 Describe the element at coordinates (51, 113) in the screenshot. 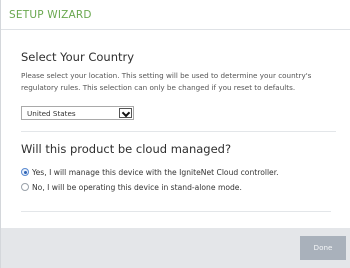

I see `country-select-value: United States` at that location.